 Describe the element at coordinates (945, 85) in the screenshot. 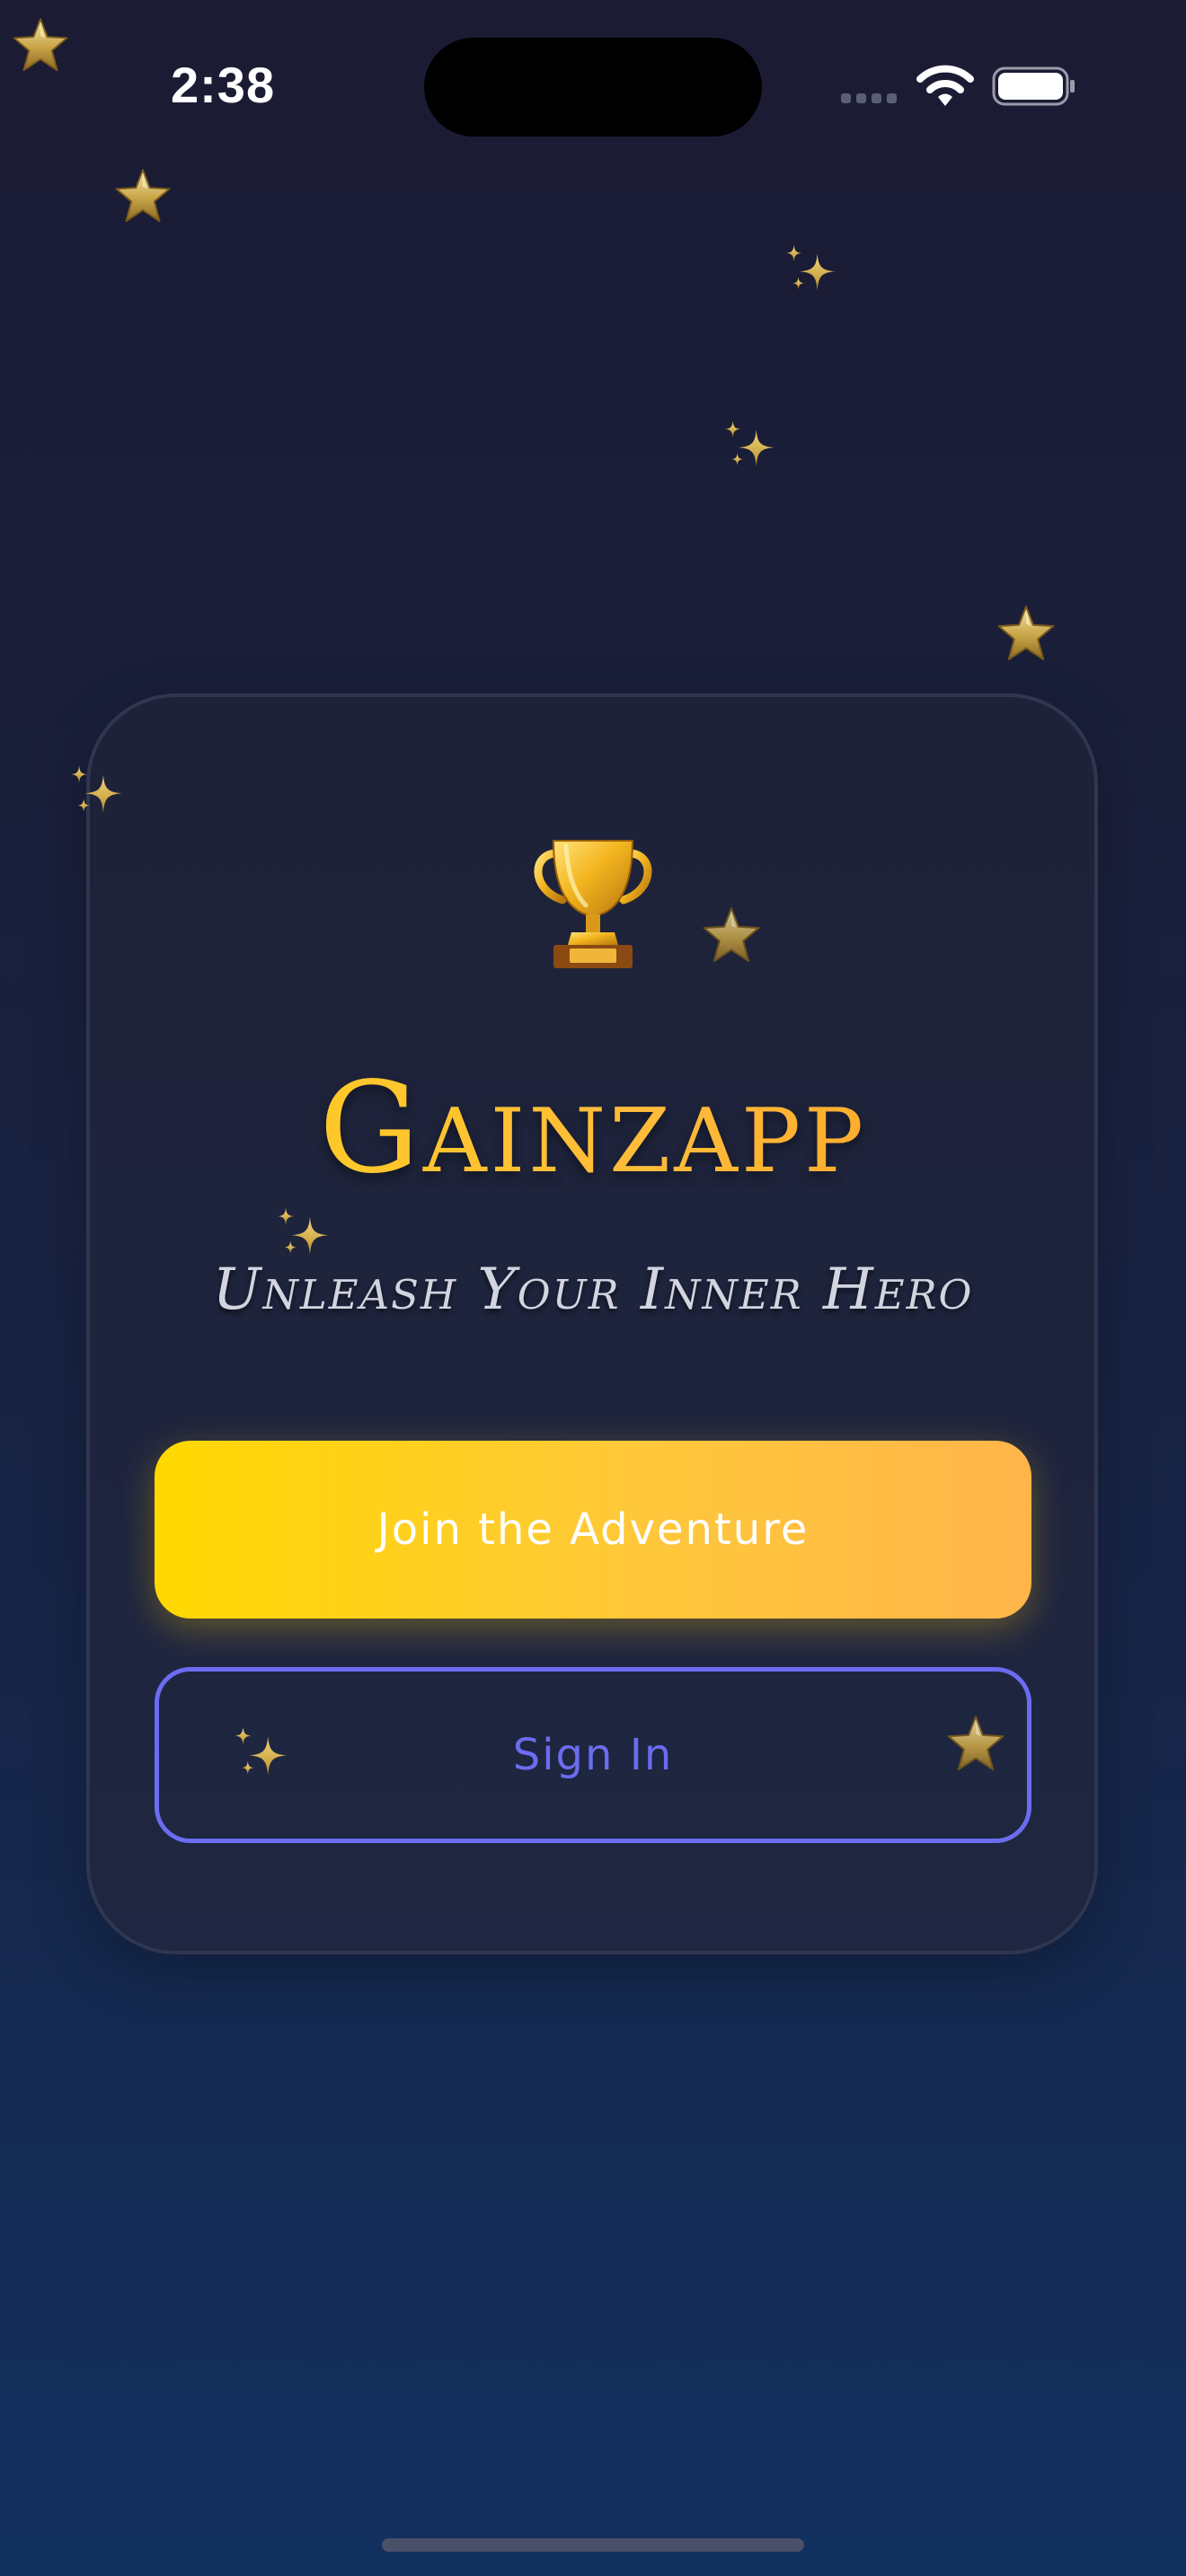

I see `wifi-icon` at that location.